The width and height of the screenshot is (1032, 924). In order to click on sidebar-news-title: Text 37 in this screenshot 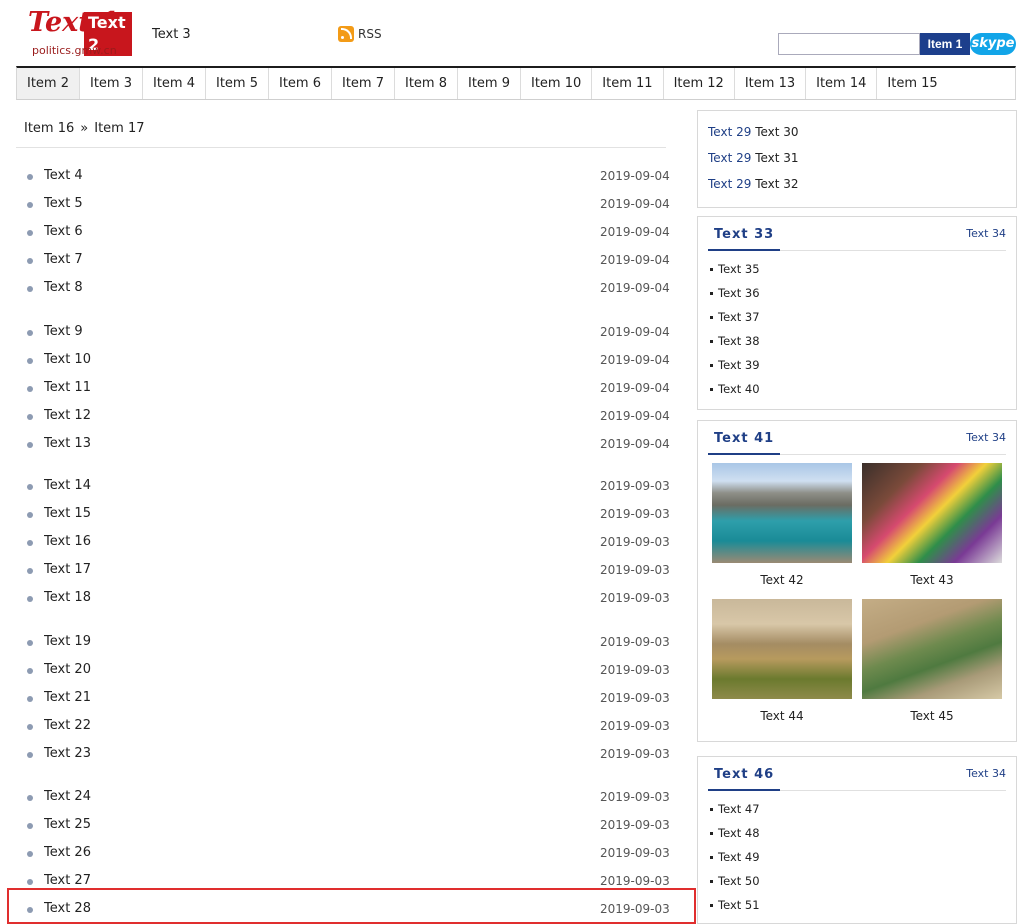, I will do `click(739, 317)`.